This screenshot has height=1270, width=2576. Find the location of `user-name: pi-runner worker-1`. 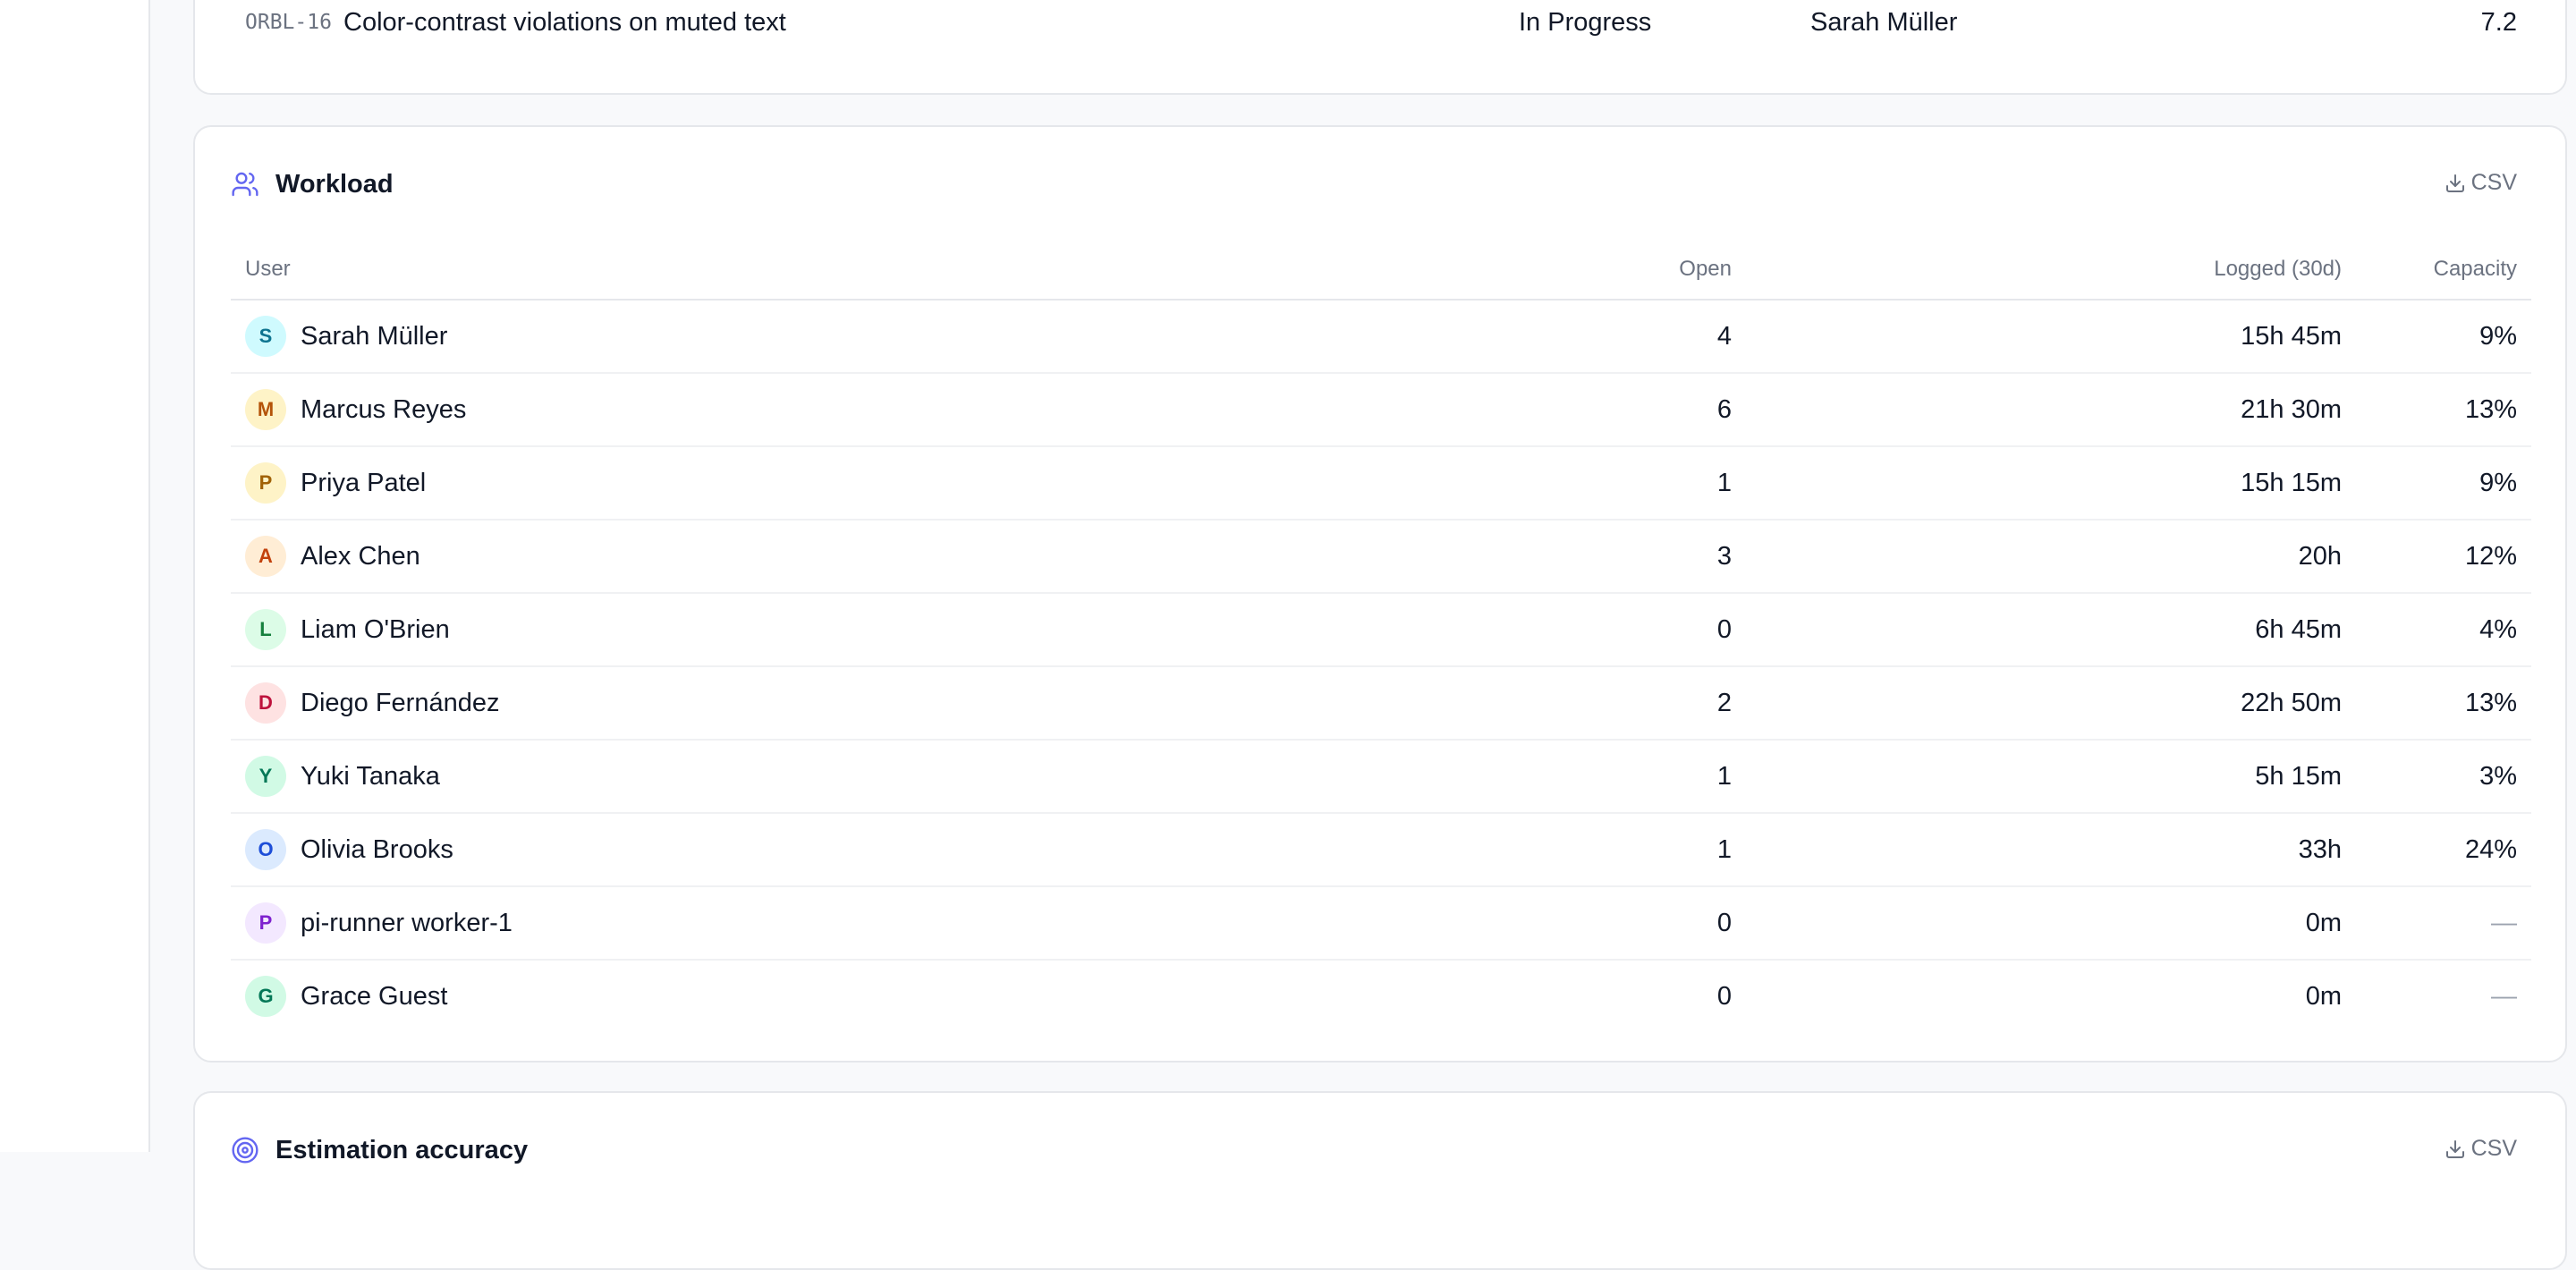

user-name: pi-runner worker-1 is located at coordinates (407, 924).